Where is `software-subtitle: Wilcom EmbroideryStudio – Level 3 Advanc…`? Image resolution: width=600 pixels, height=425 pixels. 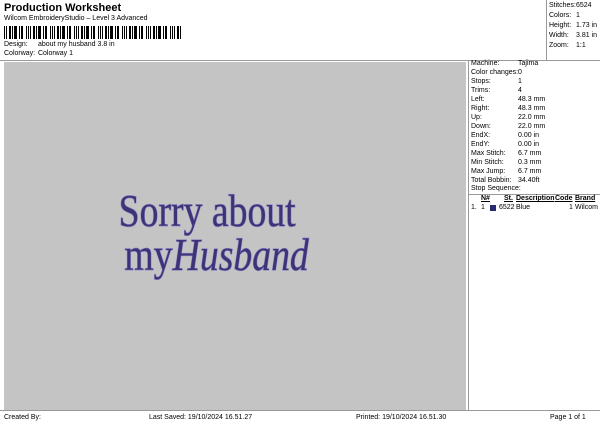 software-subtitle: Wilcom EmbroideryStudio – Level 3 Advanc… is located at coordinates (76, 18).